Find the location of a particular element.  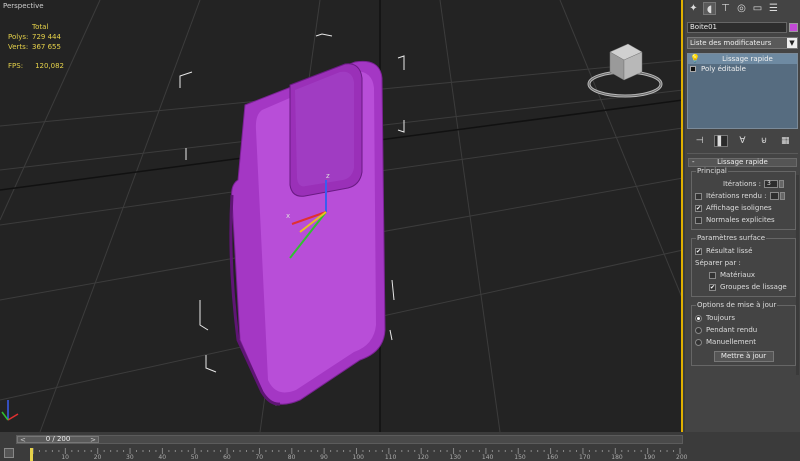

ruler-tick-label: 200 is located at coordinates (682, 457).